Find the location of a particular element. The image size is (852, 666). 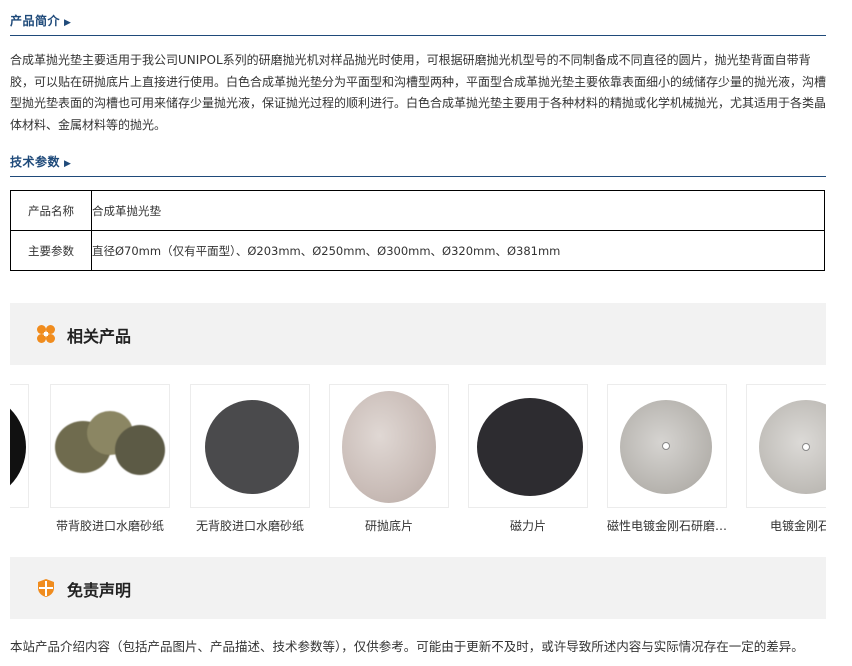

disclaimer-header: 免责声明 is located at coordinates (418, 588).